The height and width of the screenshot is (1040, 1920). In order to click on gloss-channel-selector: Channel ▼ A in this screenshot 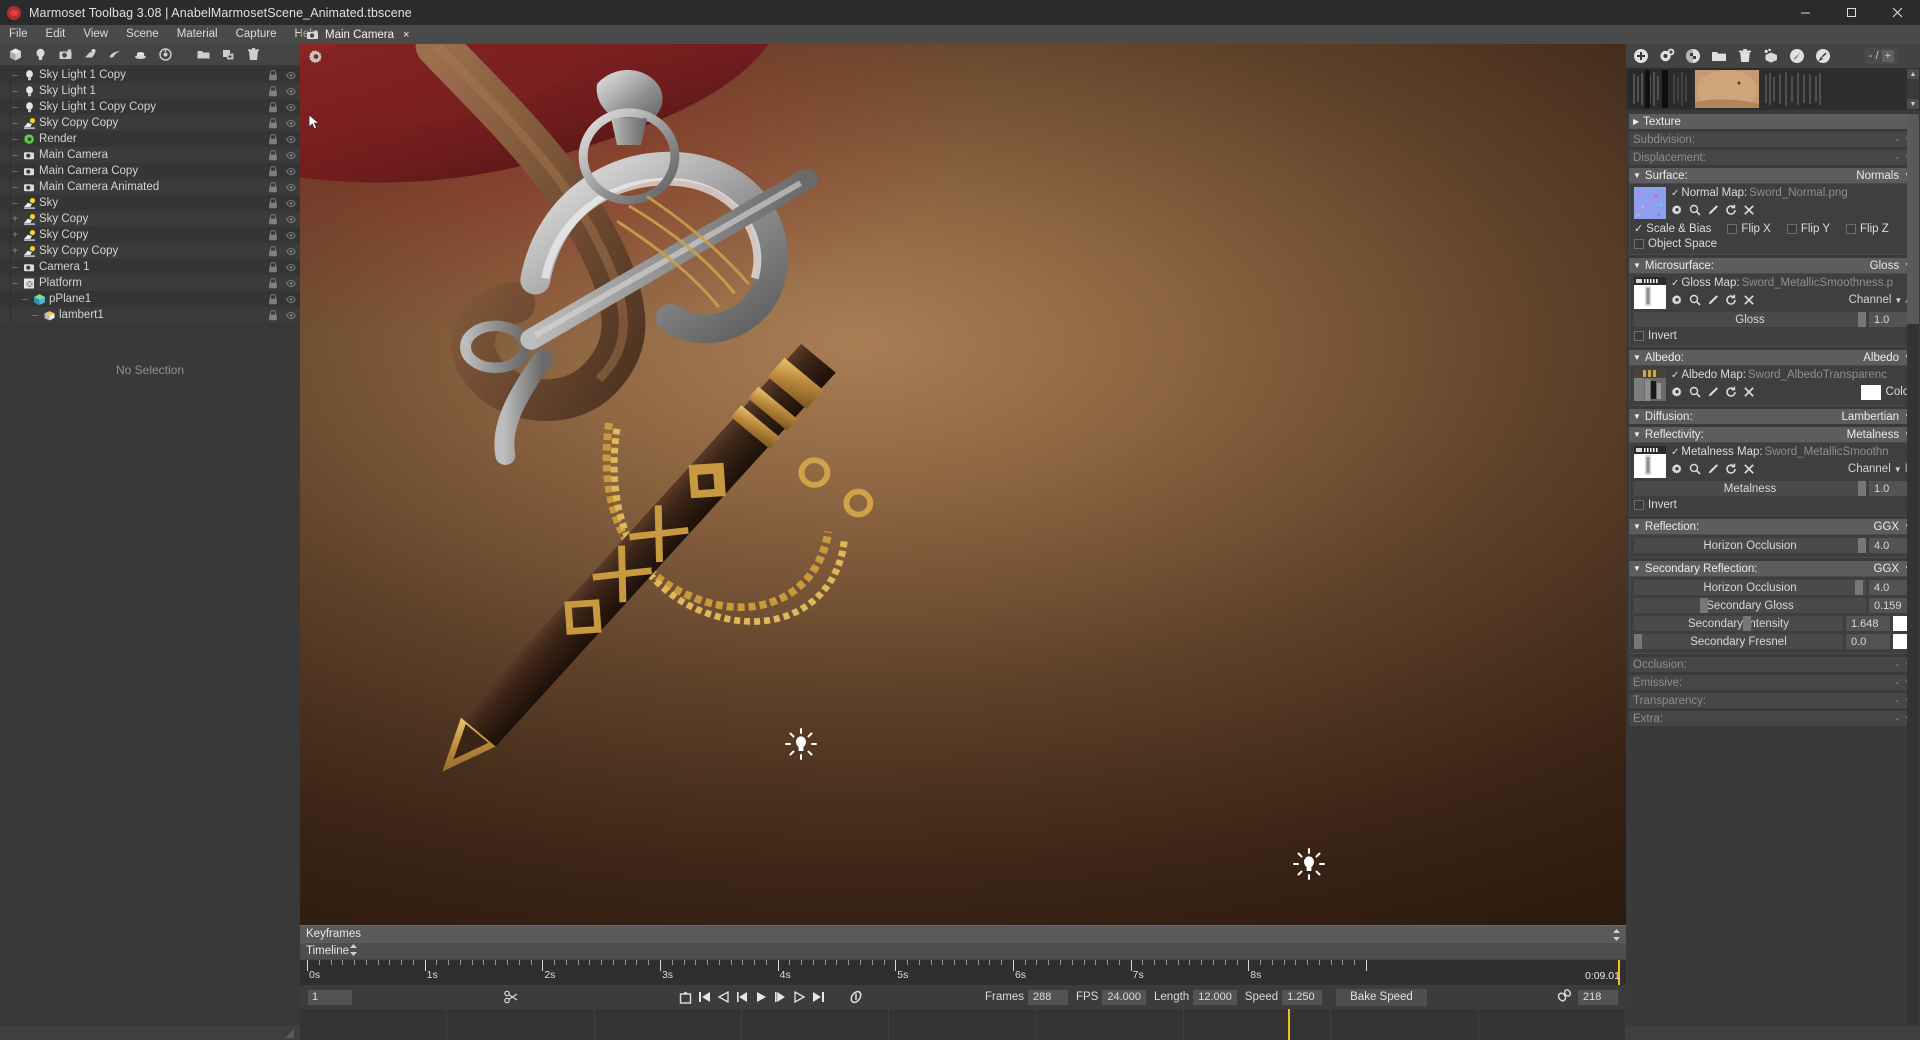, I will do `click(1881, 300)`.